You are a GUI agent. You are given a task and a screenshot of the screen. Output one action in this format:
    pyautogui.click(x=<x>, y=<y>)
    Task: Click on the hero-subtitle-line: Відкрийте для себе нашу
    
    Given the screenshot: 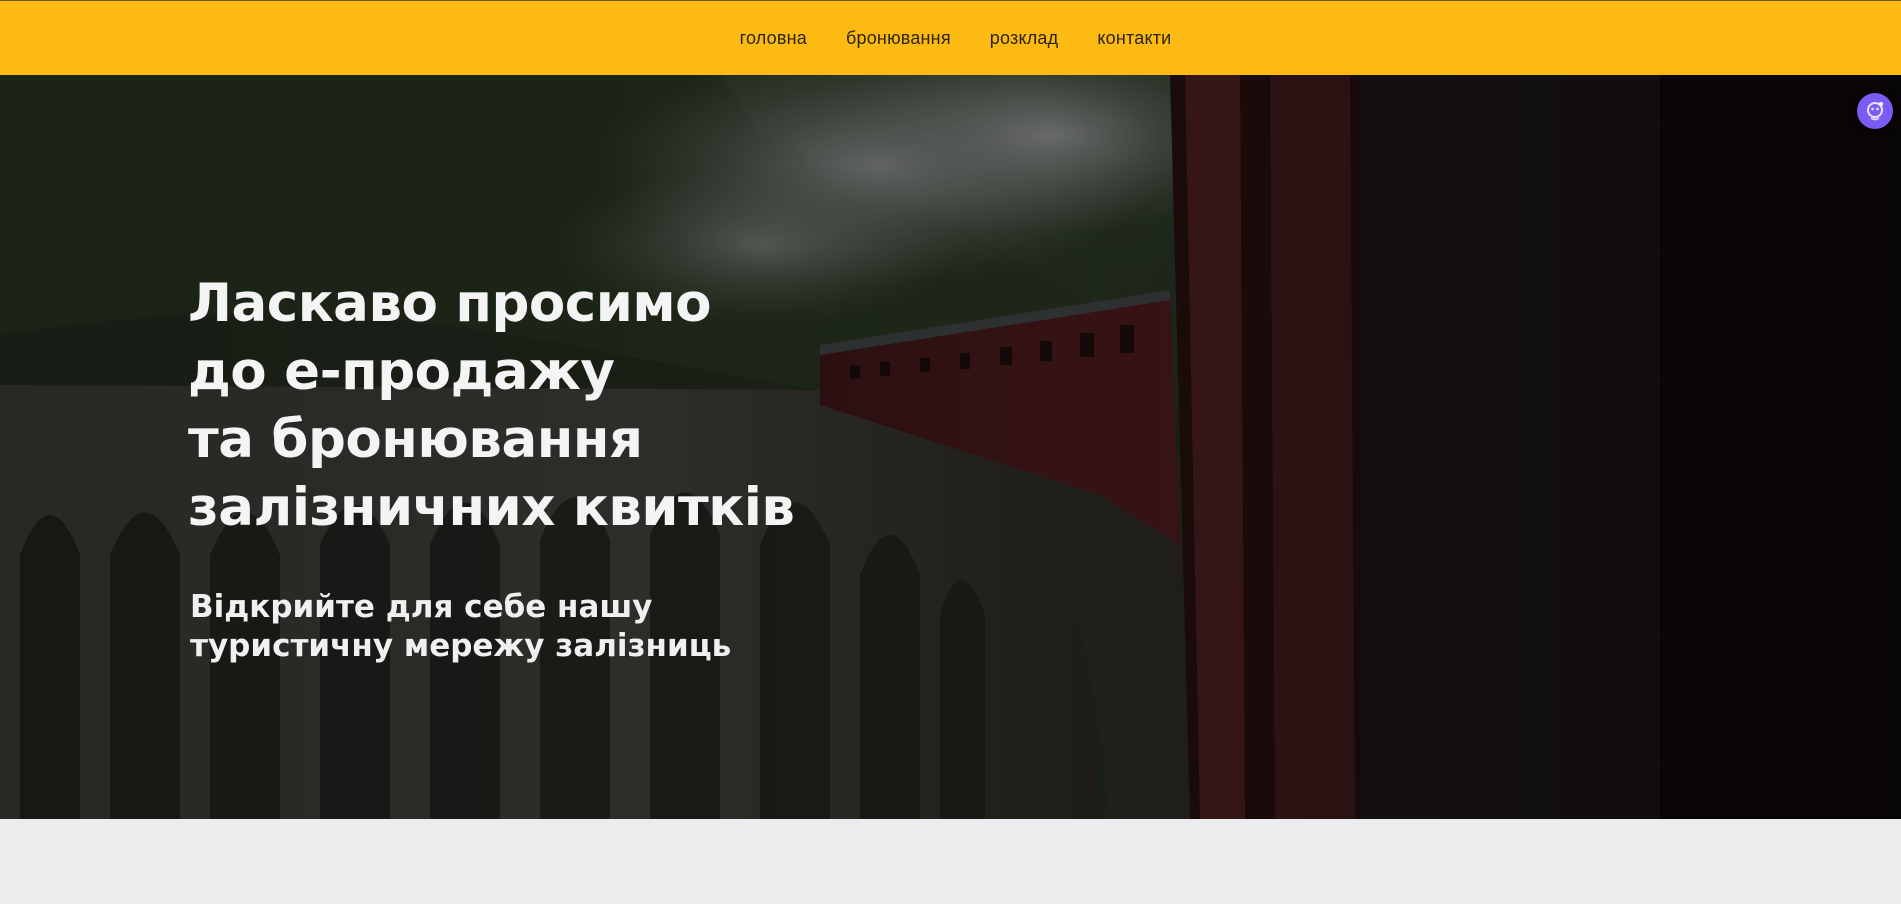 What is the action you would take?
    pyautogui.click(x=421, y=607)
    